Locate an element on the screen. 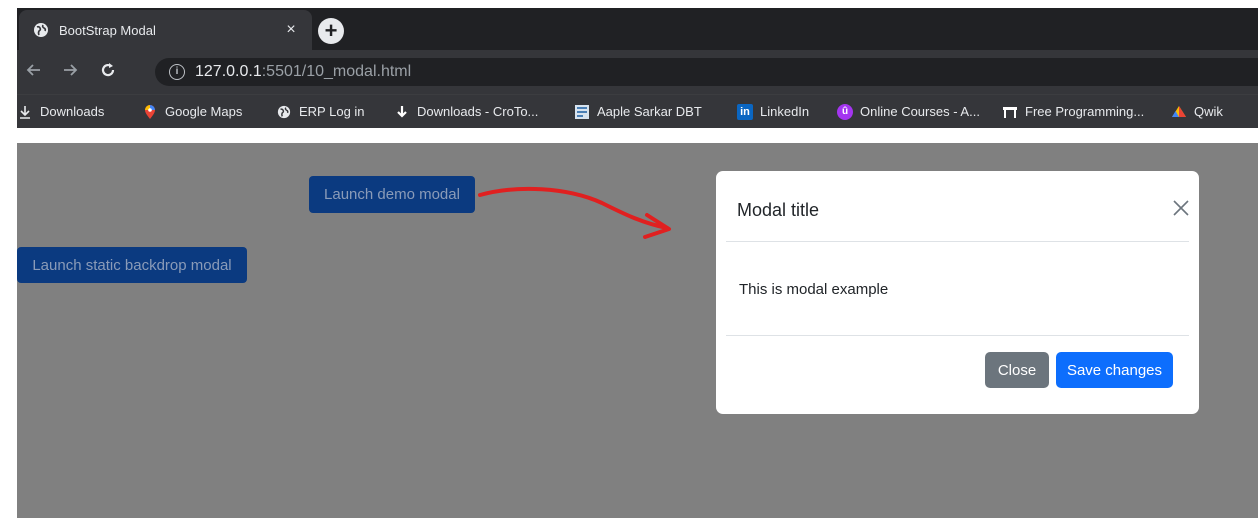 The image size is (1258, 518). browser-tab: BootStrap Modal × is located at coordinates (165, 30).